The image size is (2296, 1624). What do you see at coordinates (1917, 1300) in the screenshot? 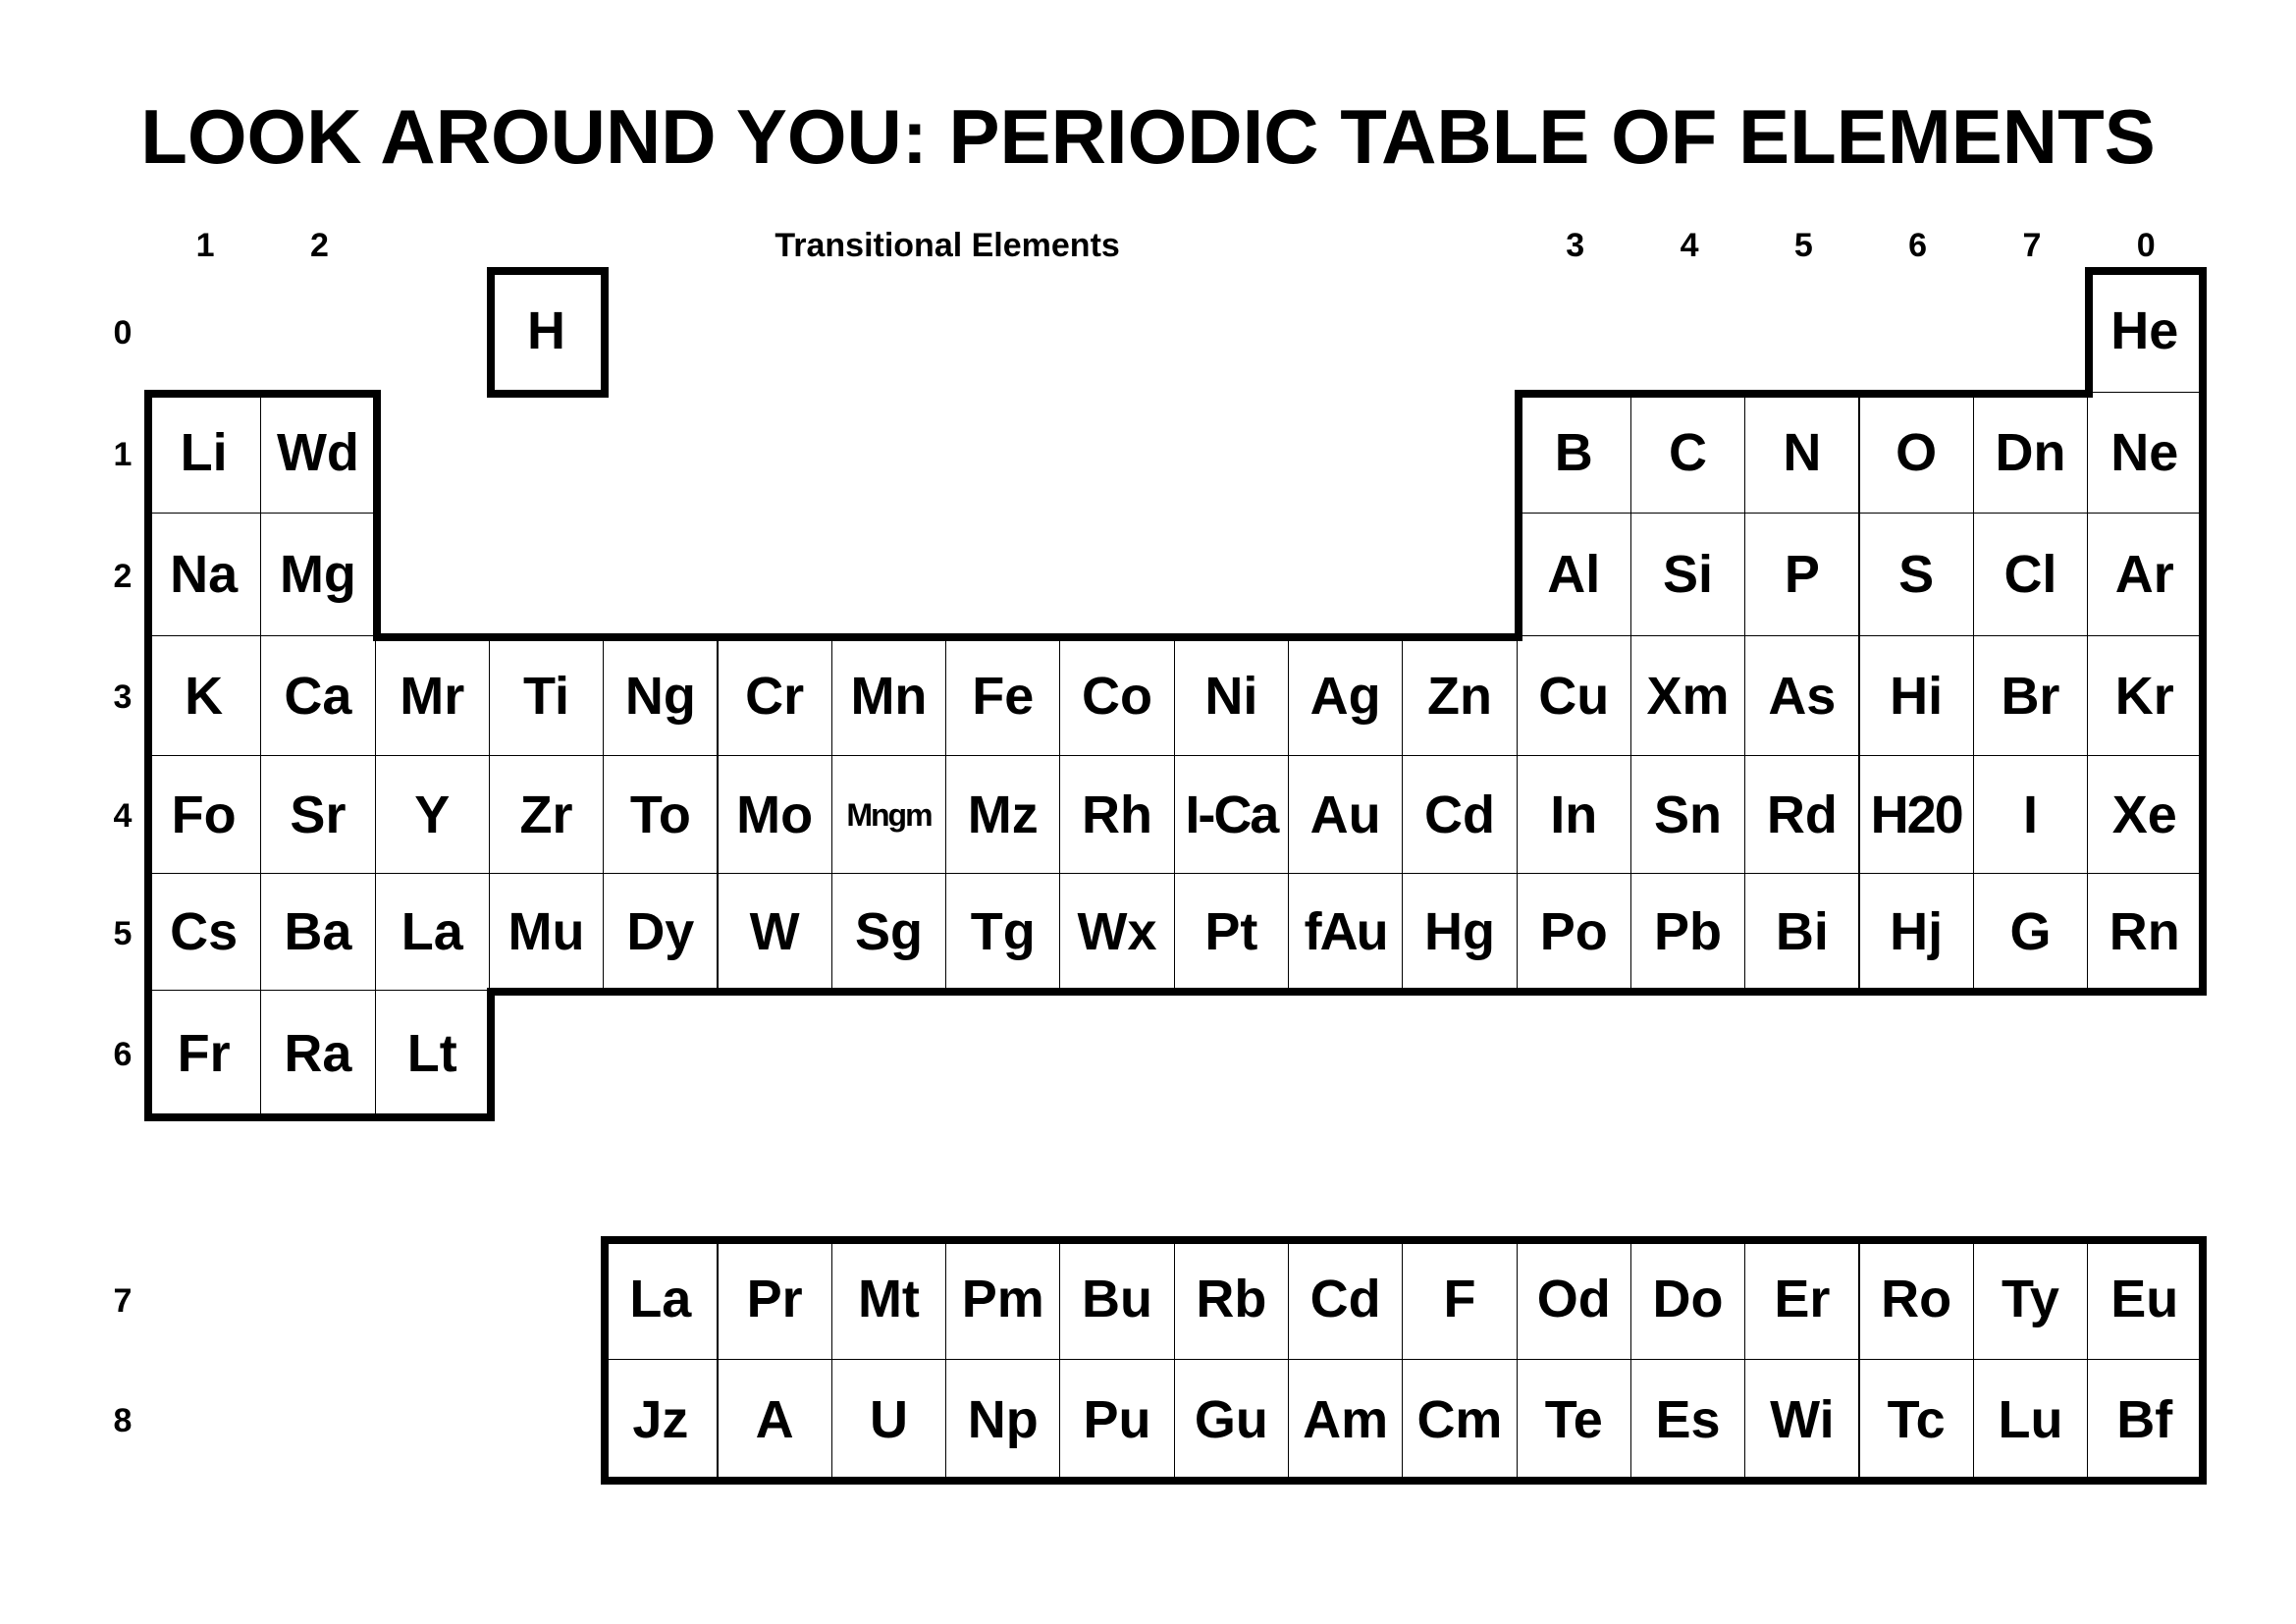
I see `element-cell: Ro` at bounding box center [1917, 1300].